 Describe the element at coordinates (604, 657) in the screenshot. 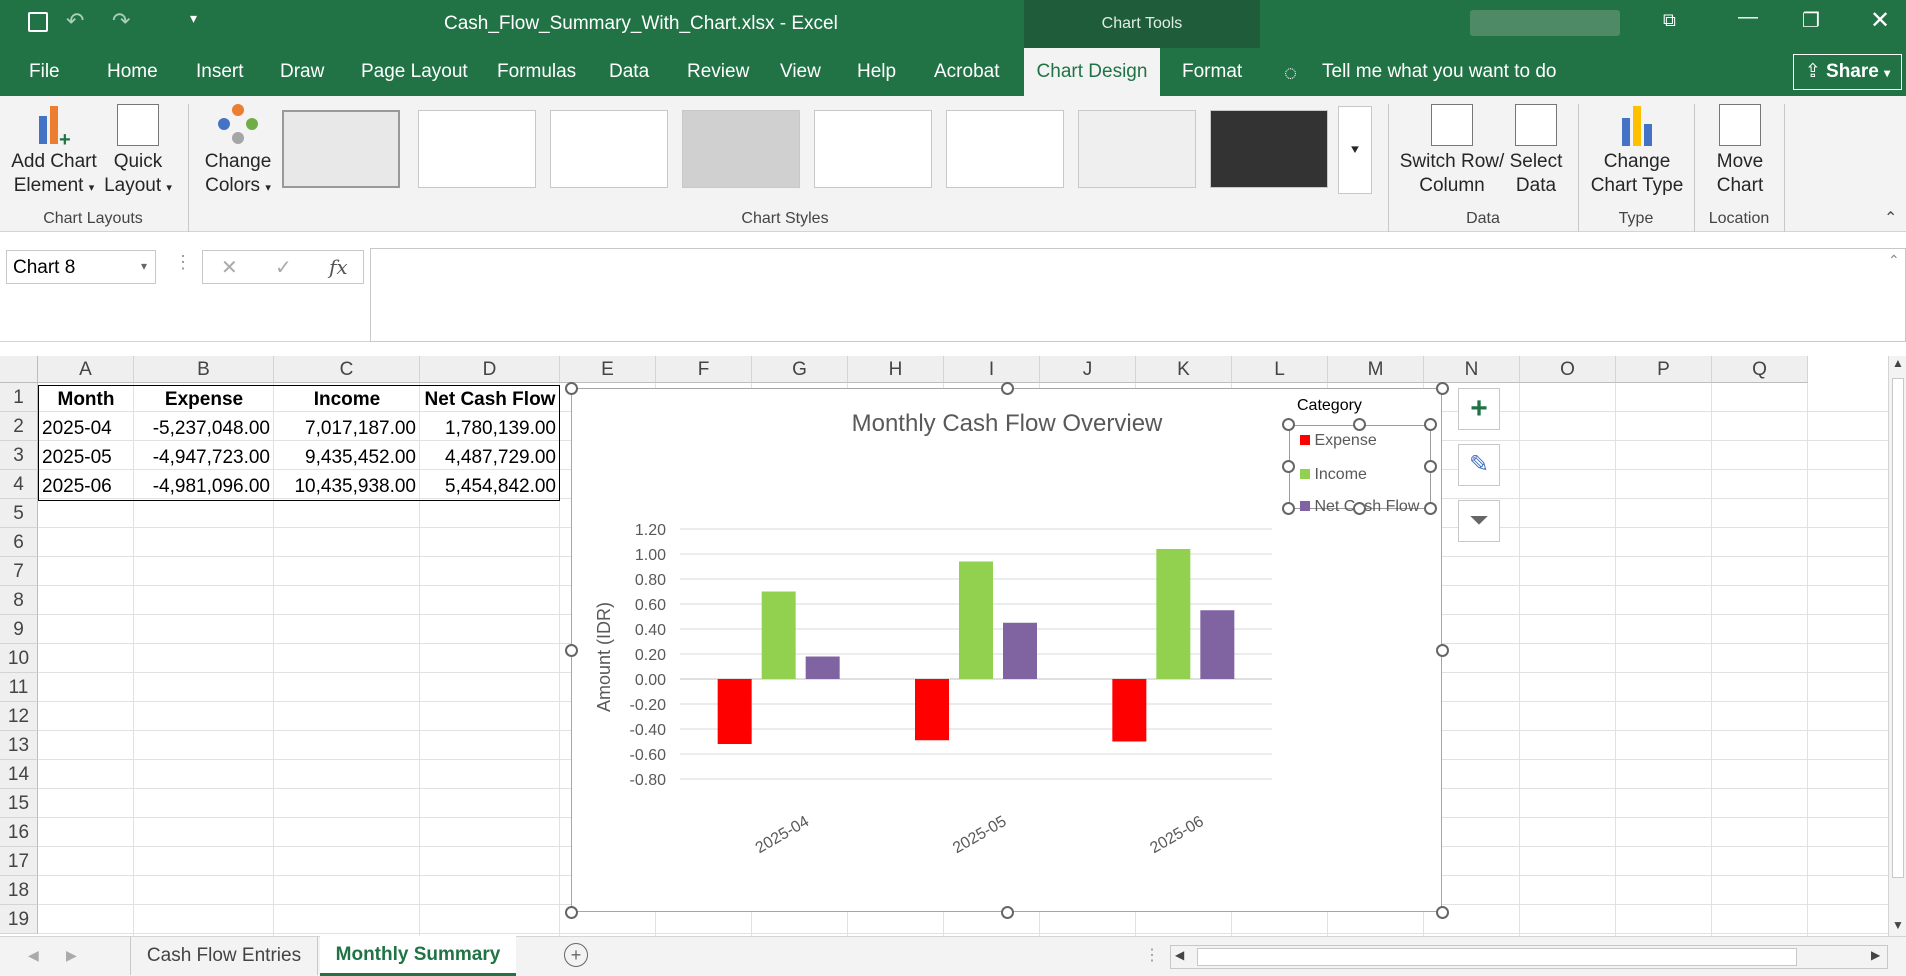

I see `y-axis-title: Amount (IDR)` at that location.